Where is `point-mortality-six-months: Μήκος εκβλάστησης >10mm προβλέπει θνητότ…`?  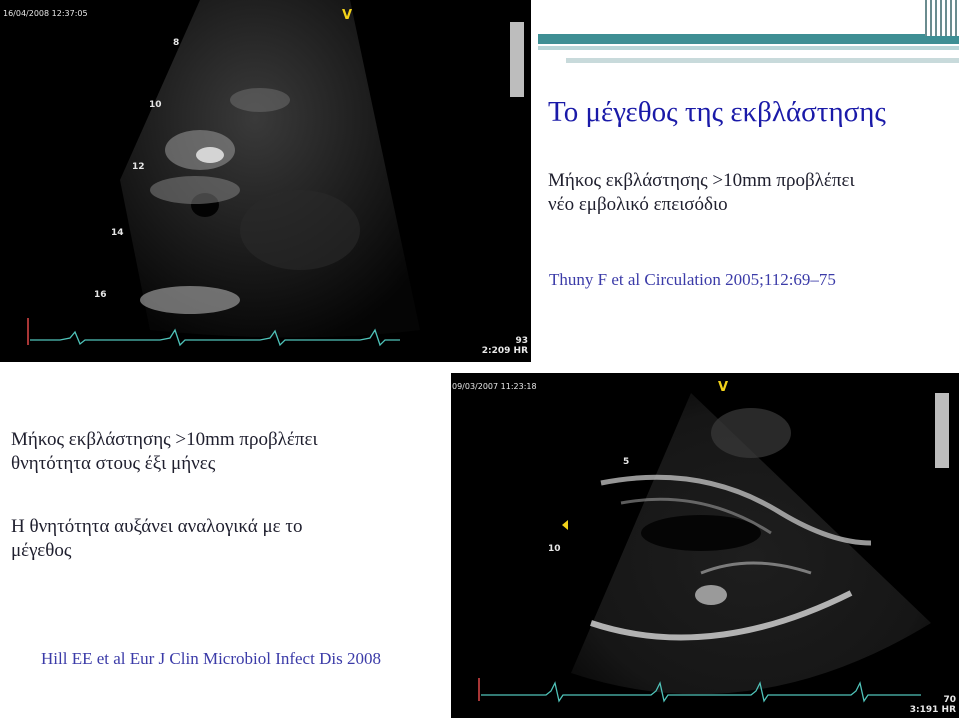
point-mortality-six-months: Μήκος εκβλάστησης >10mm προβλέπει θνητότ… is located at coordinates (164, 452).